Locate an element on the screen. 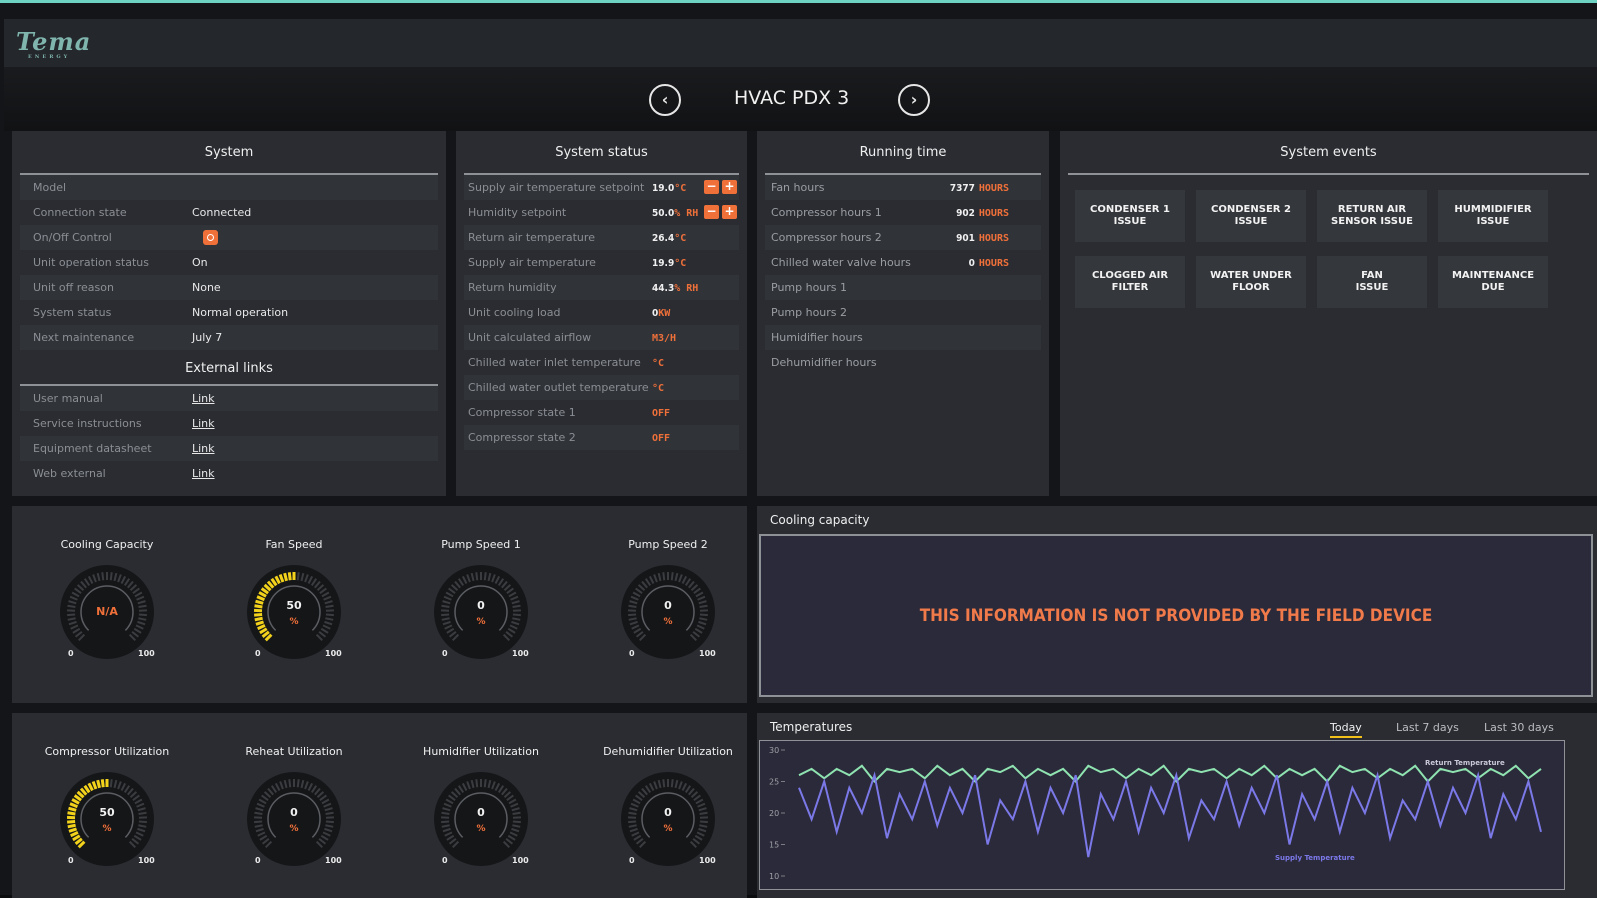 This screenshot has height=898, width=1597. range-today-tab: Today is located at coordinates (1346, 729).